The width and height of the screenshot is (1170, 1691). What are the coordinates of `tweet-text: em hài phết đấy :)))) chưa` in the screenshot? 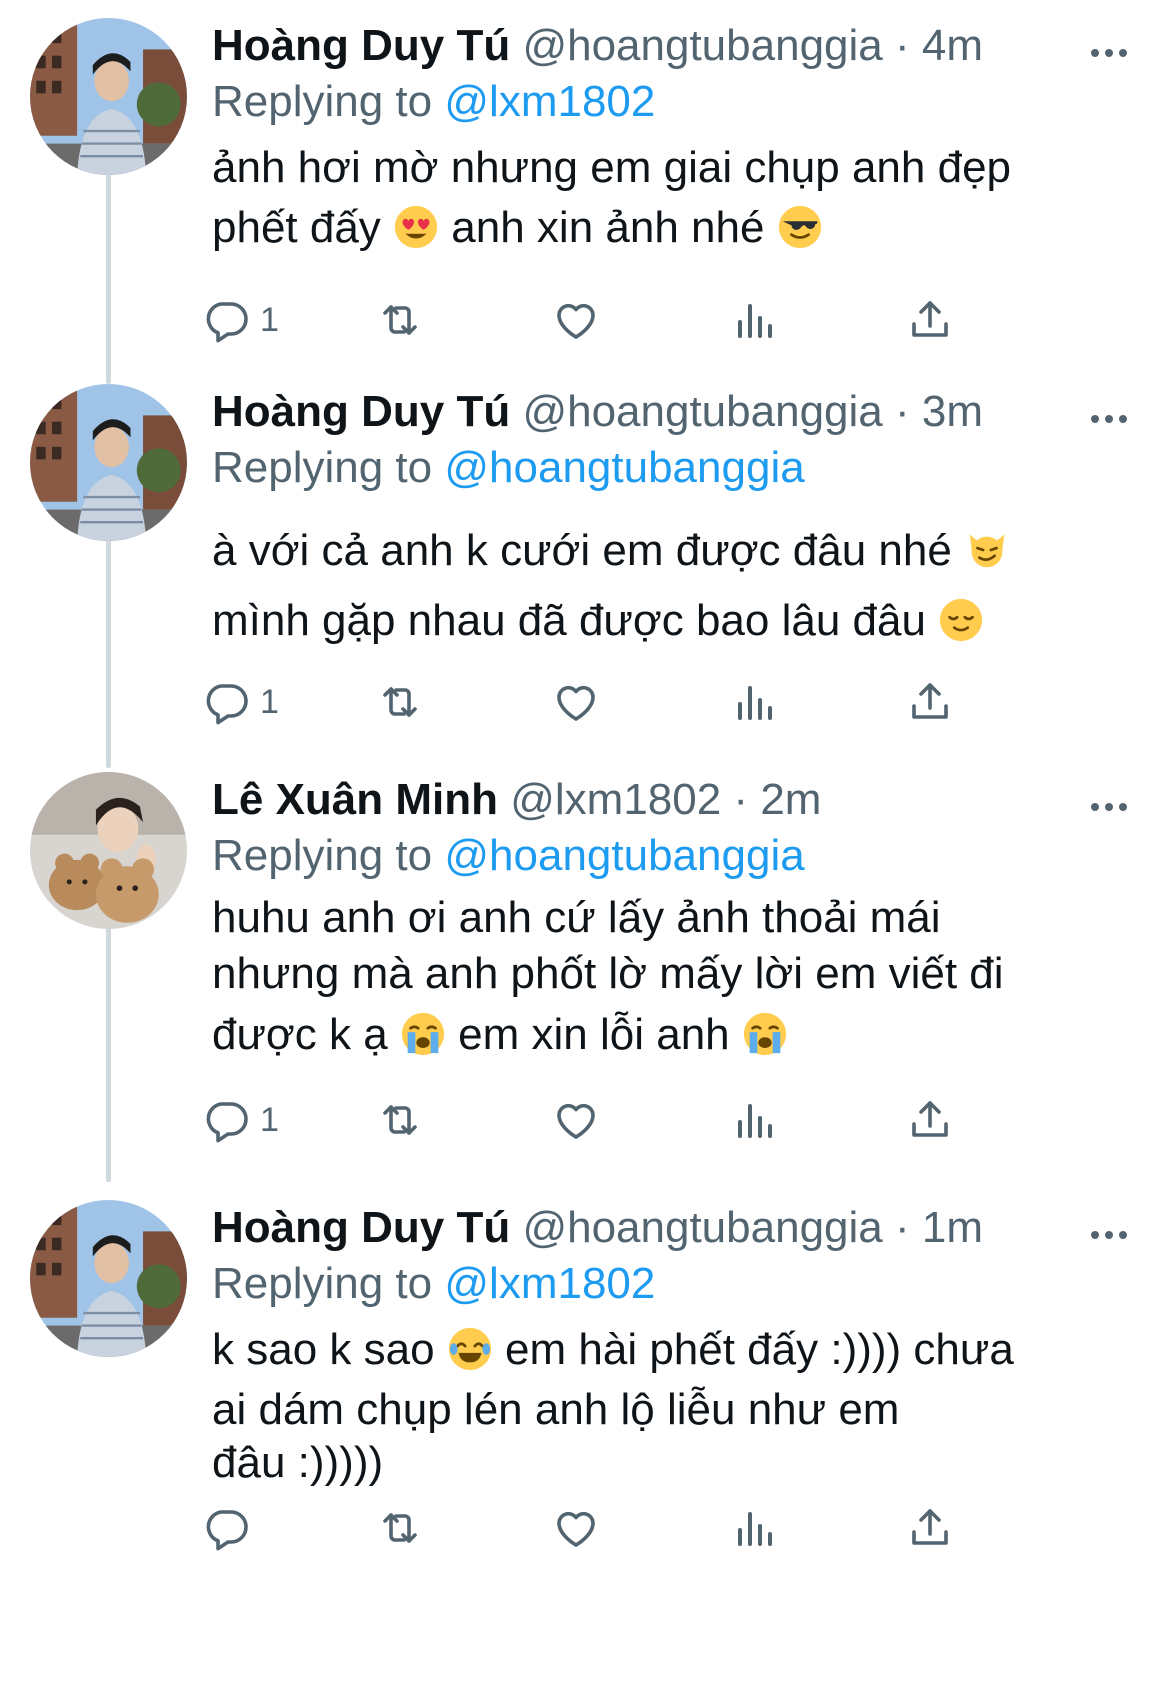 It's located at (759, 1349).